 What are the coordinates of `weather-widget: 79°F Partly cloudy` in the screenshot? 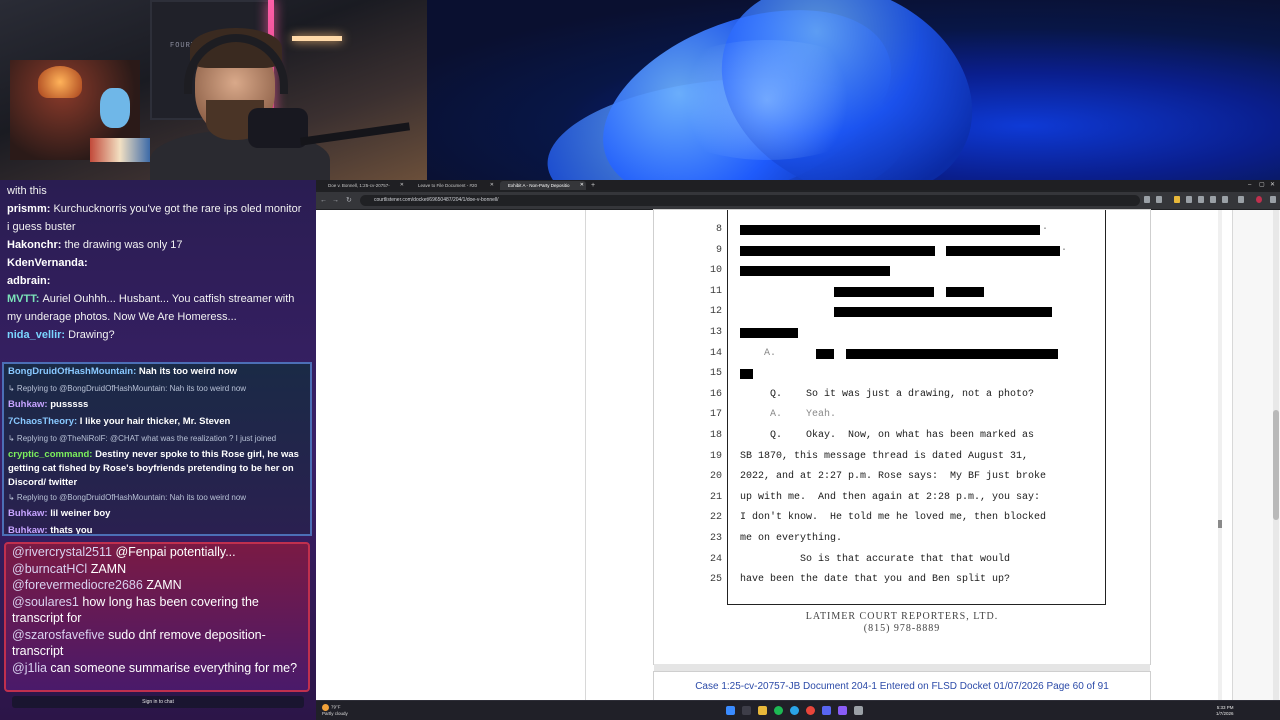 It's located at (335, 710).